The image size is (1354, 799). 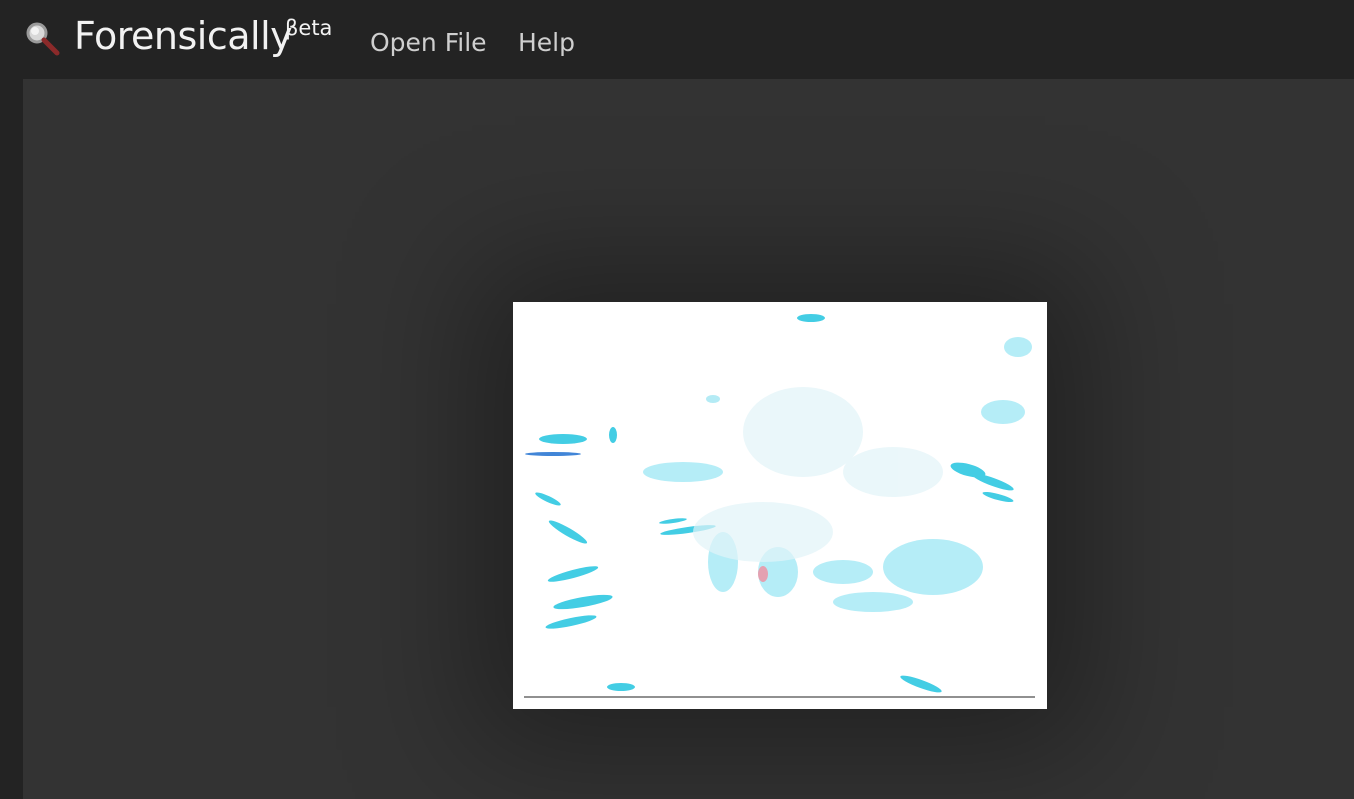 I want to click on app-header: Forensically βeta Open File Help, so click(x=677, y=39).